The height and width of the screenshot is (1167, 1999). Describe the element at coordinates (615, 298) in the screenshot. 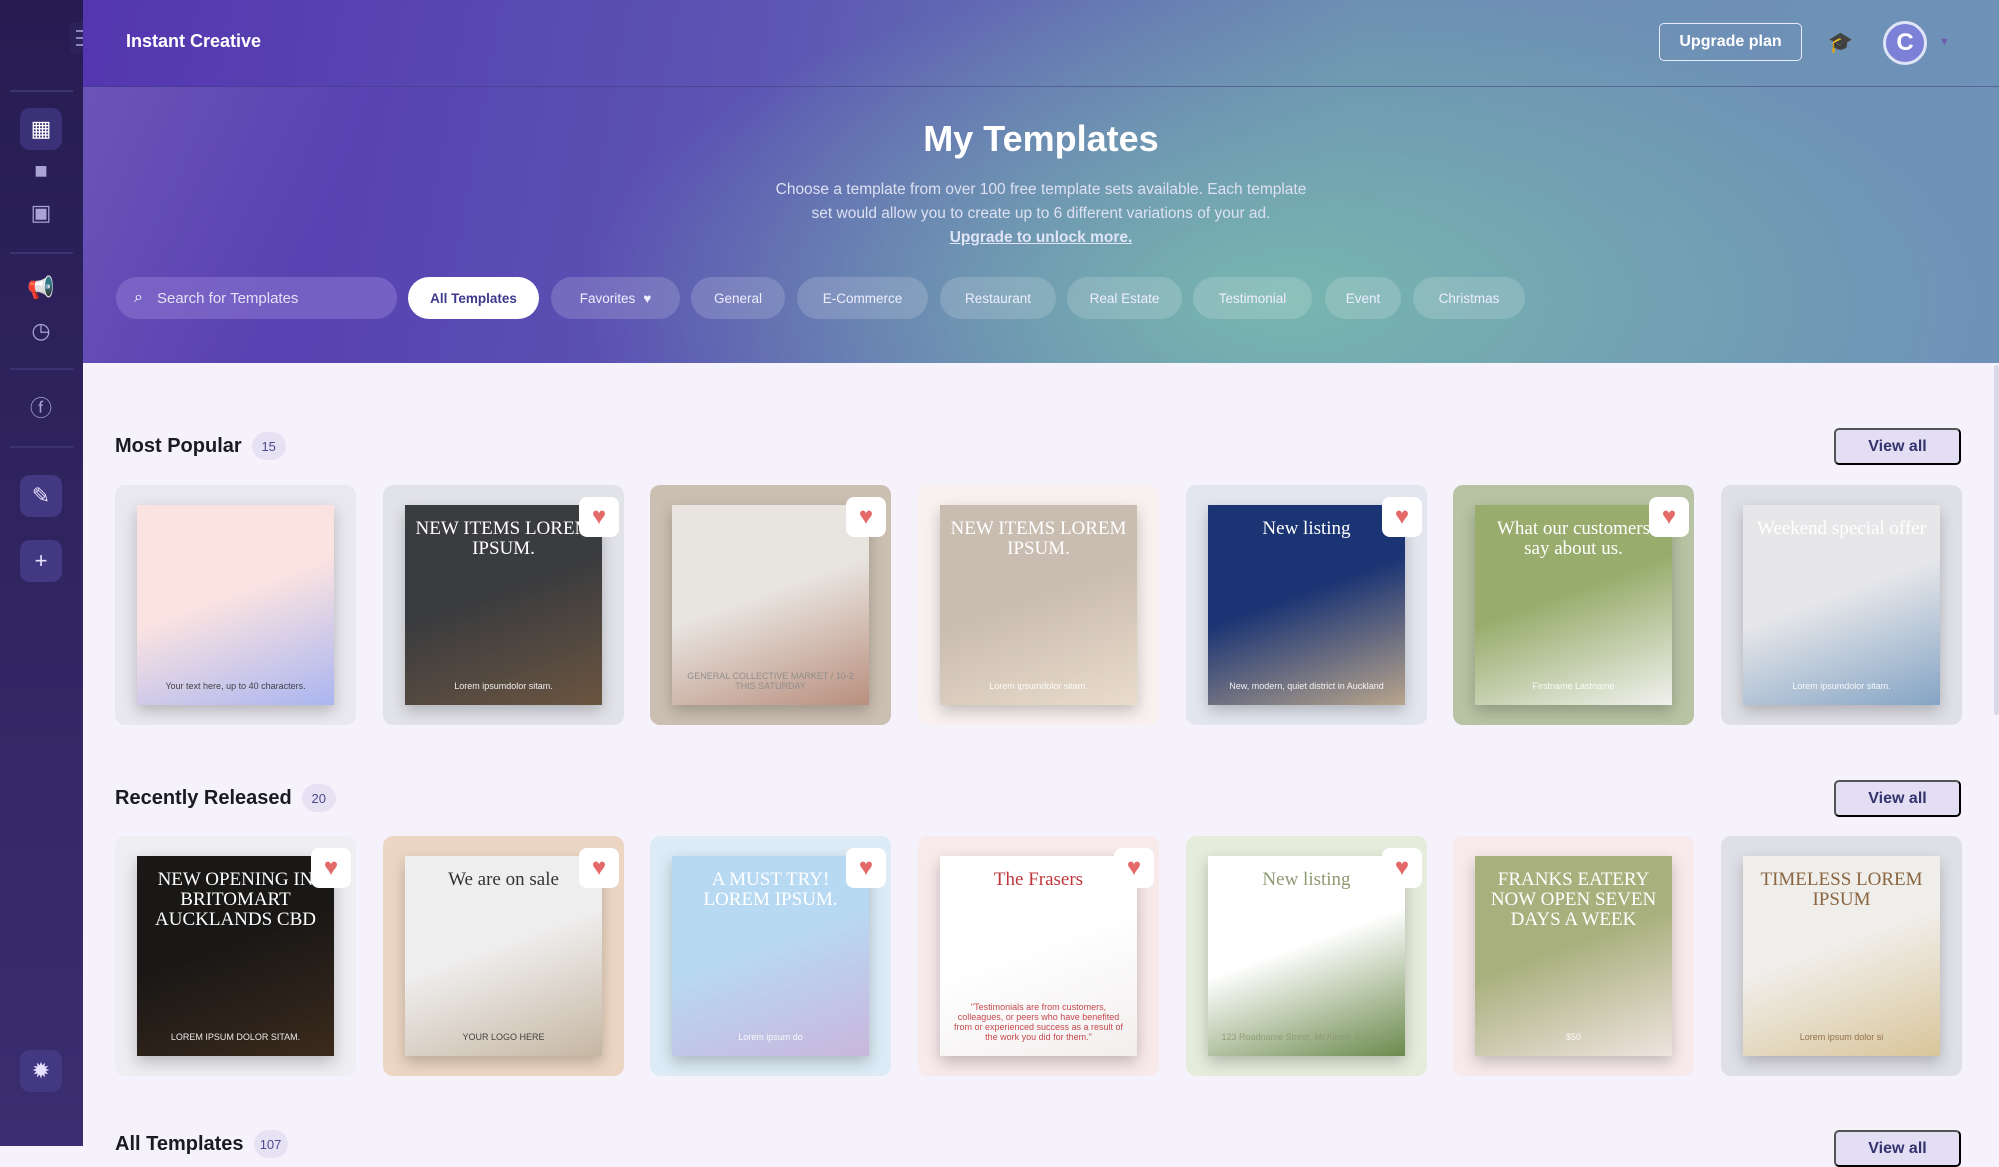

I see `filter-favorites: Favorites ♥` at that location.